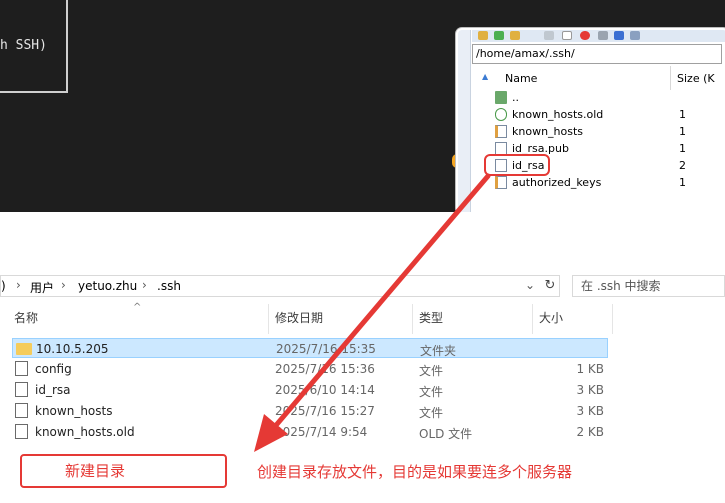 The image size is (725, 503). I want to click on folder-up-icon, so click(501, 97).